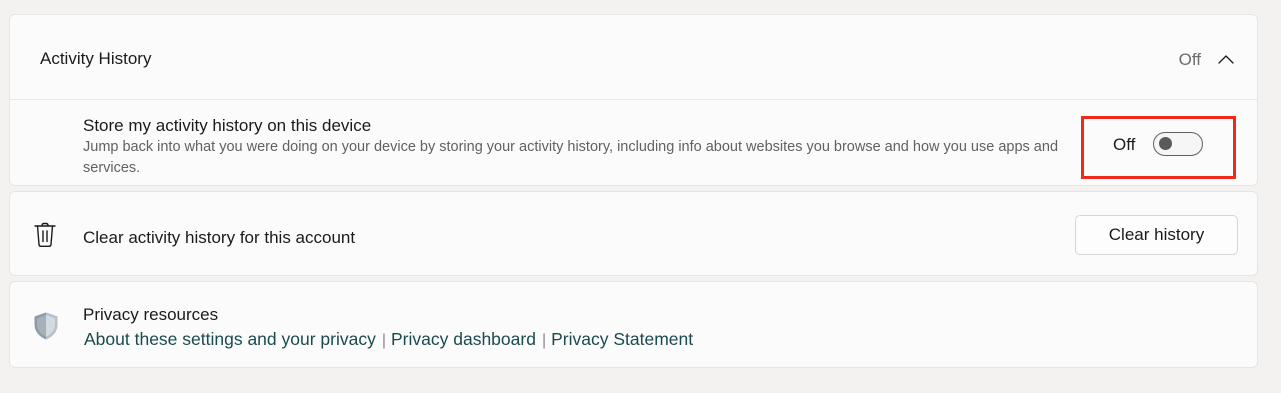 Image resolution: width=1281 pixels, height=393 pixels. I want to click on clear-history-label: Clear activity history for this account, so click(219, 237).